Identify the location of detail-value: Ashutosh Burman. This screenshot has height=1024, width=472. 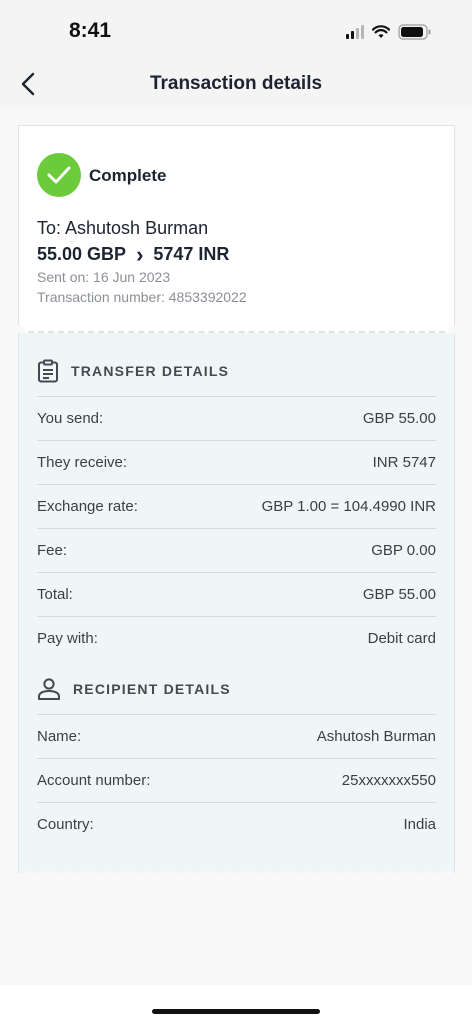
(376, 736).